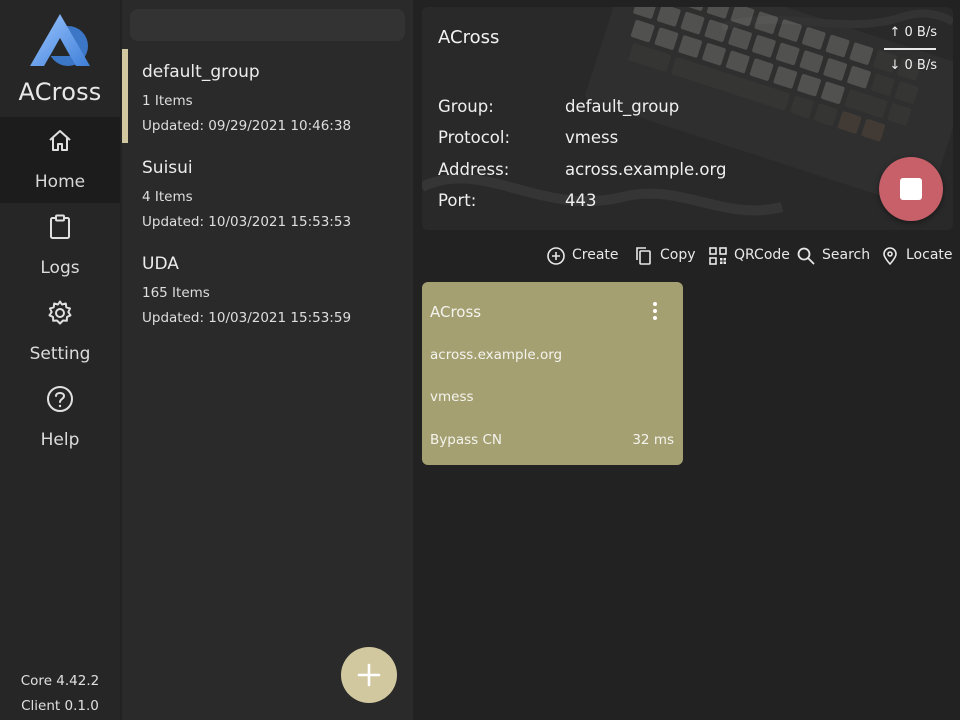 This screenshot has width=960, height=720. I want to click on group-count: 4 Items, so click(167, 197).